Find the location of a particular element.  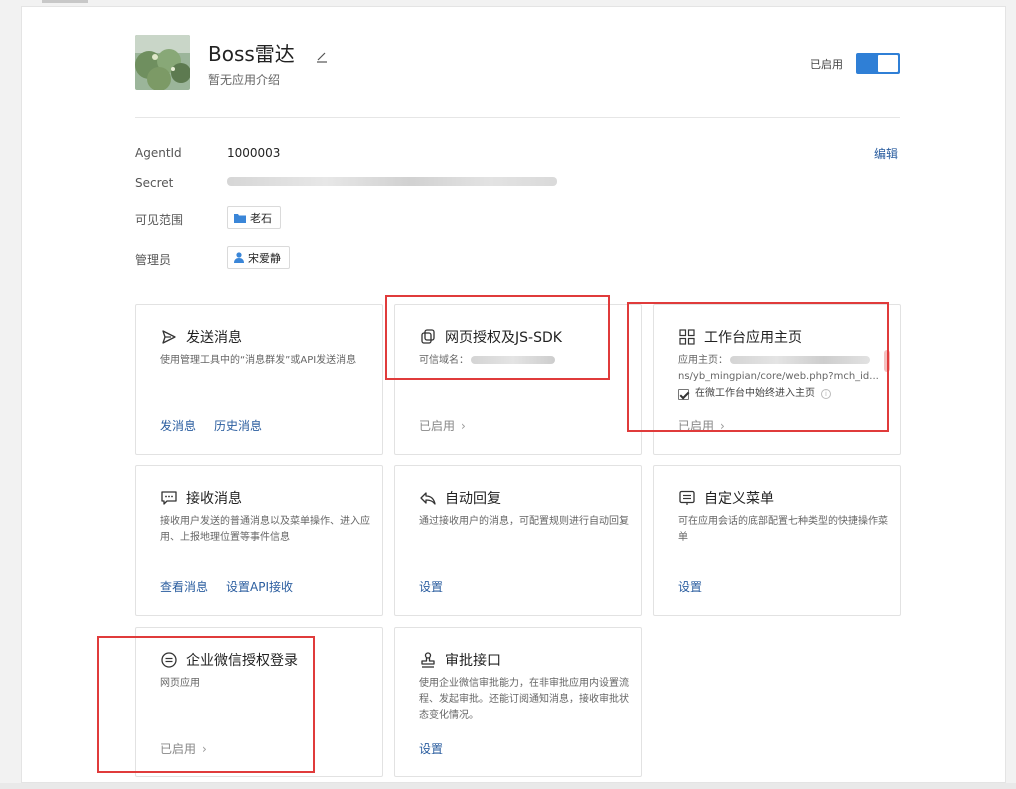

admin-chip: 宋爱静 is located at coordinates (258, 257).